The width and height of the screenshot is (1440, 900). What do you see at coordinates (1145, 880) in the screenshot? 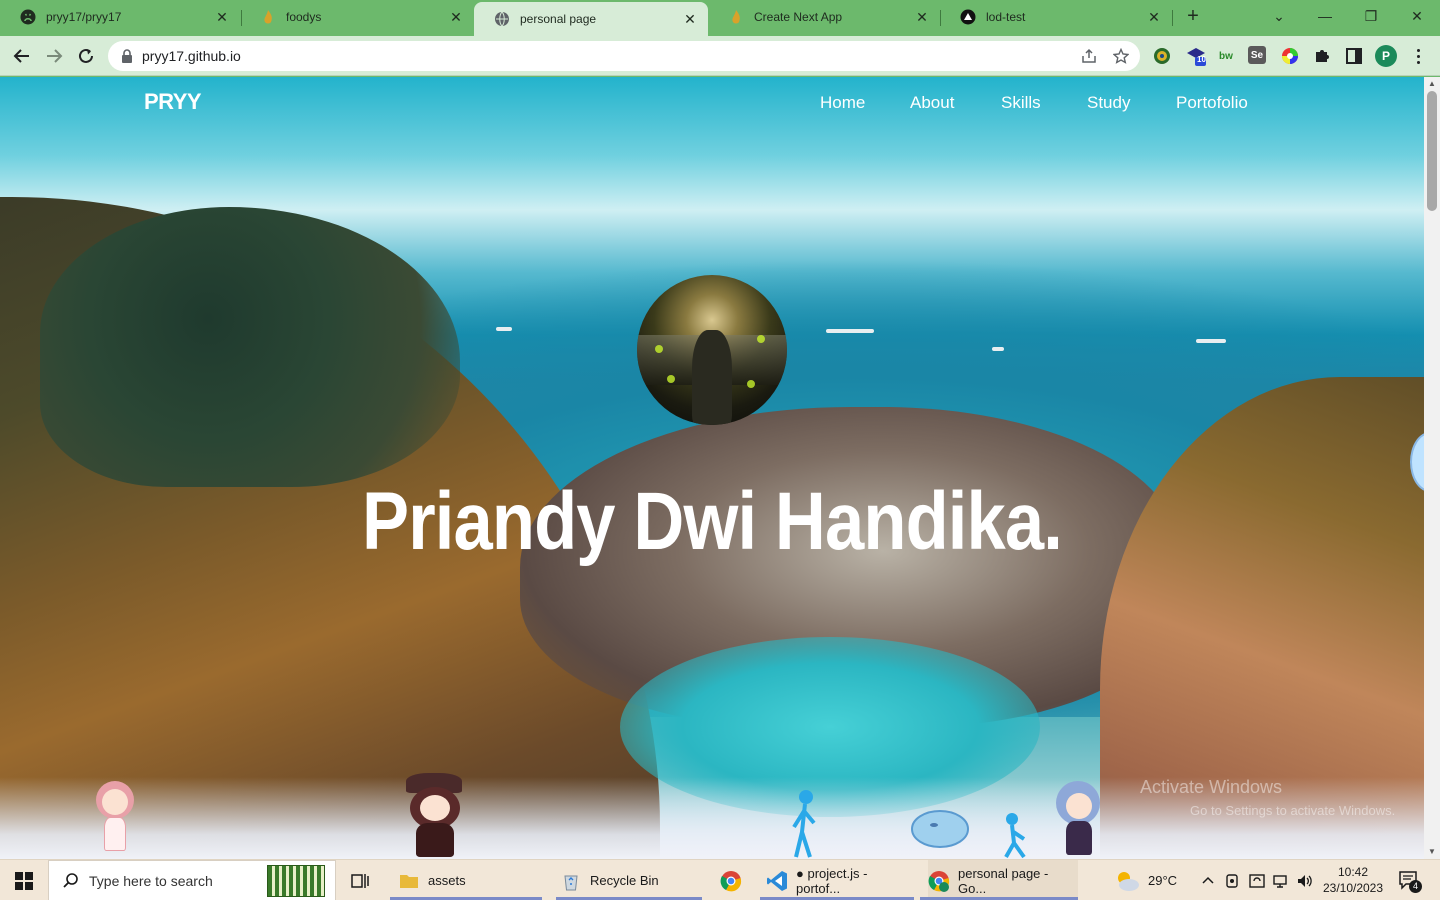
I see `weather-widget: 29°C` at bounding box center [1145, 880].